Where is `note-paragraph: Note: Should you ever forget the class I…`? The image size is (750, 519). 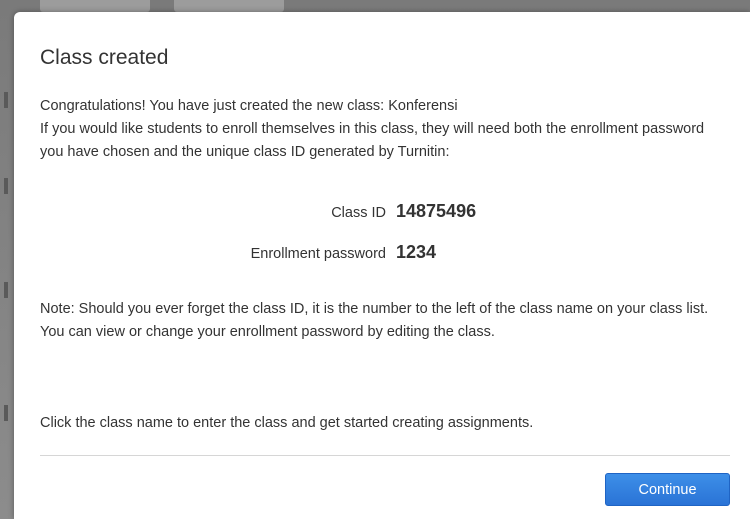 note-paragraph: Note: Should you ever forget the class I… is located at coordinates (374, 320).